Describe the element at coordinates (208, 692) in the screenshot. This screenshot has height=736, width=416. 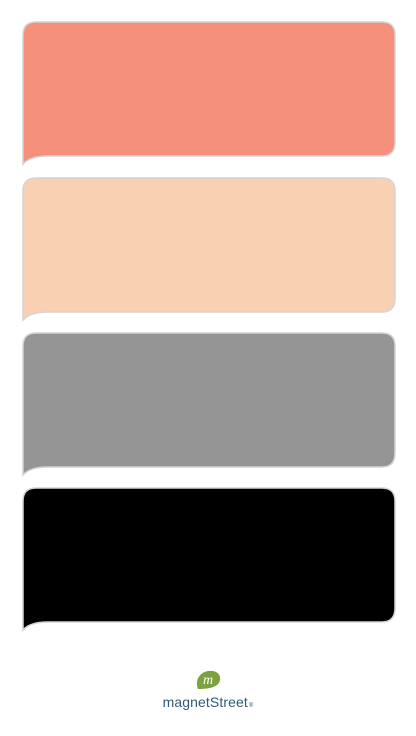
I see `magnetstreet-logo: m magnetStreet®` at that location.